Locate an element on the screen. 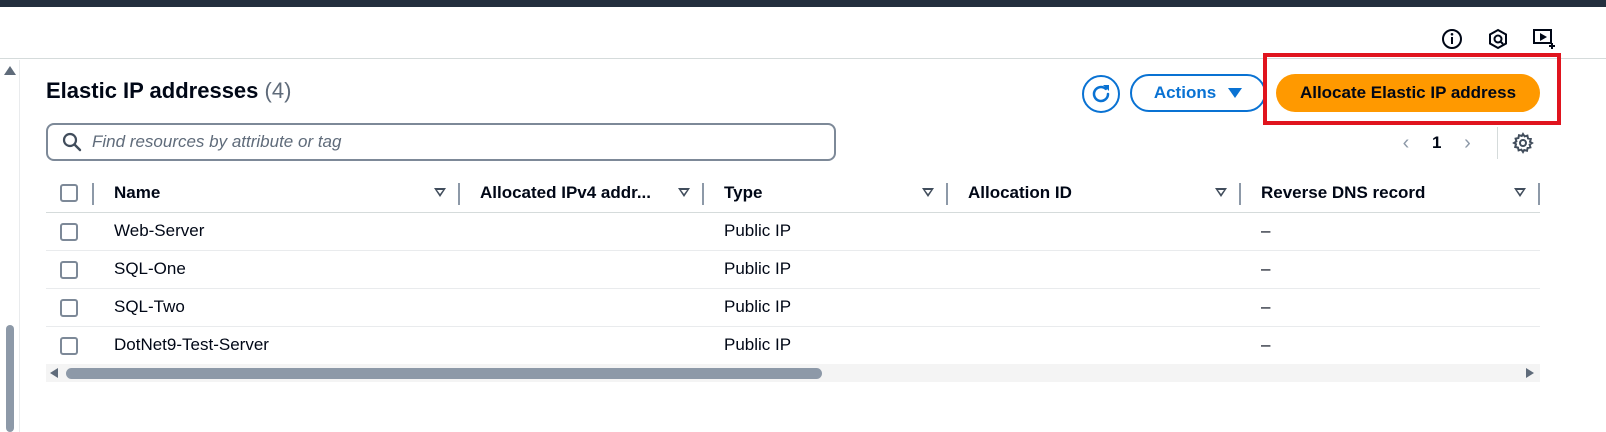 The height and width of the screenshot is (432, 1606). refresh-button is located at coordinates (1101, 94).